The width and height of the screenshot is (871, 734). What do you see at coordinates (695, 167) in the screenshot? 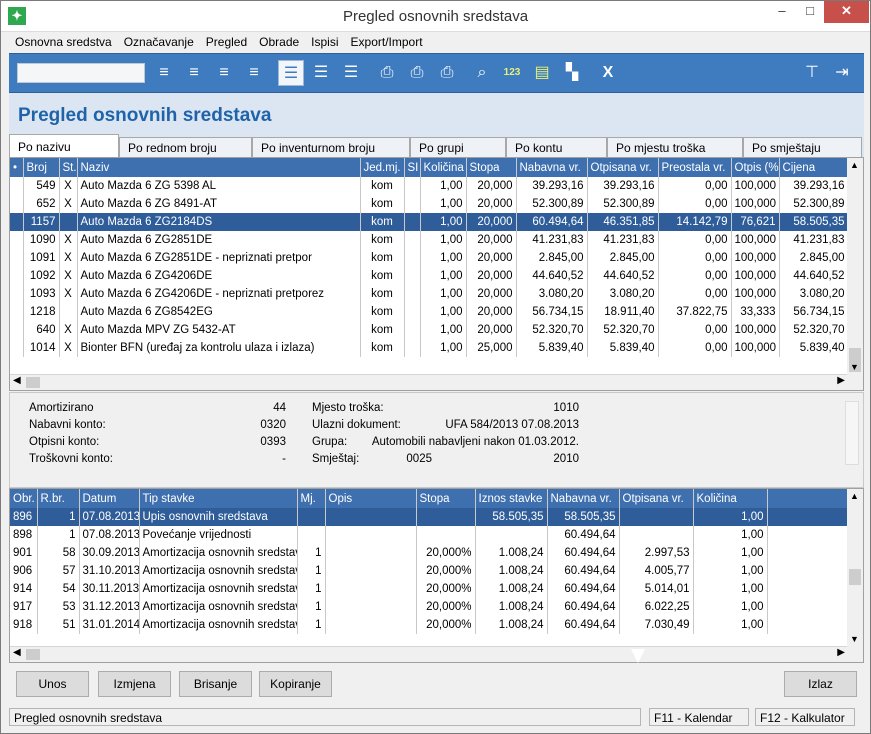
I see `column-header: Preostala vr.` at bounding box center [695, 167].